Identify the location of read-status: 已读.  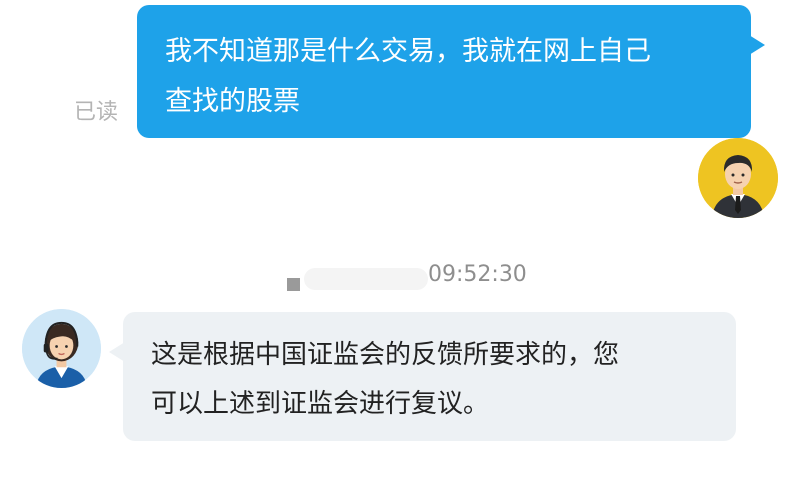
(96, 112).